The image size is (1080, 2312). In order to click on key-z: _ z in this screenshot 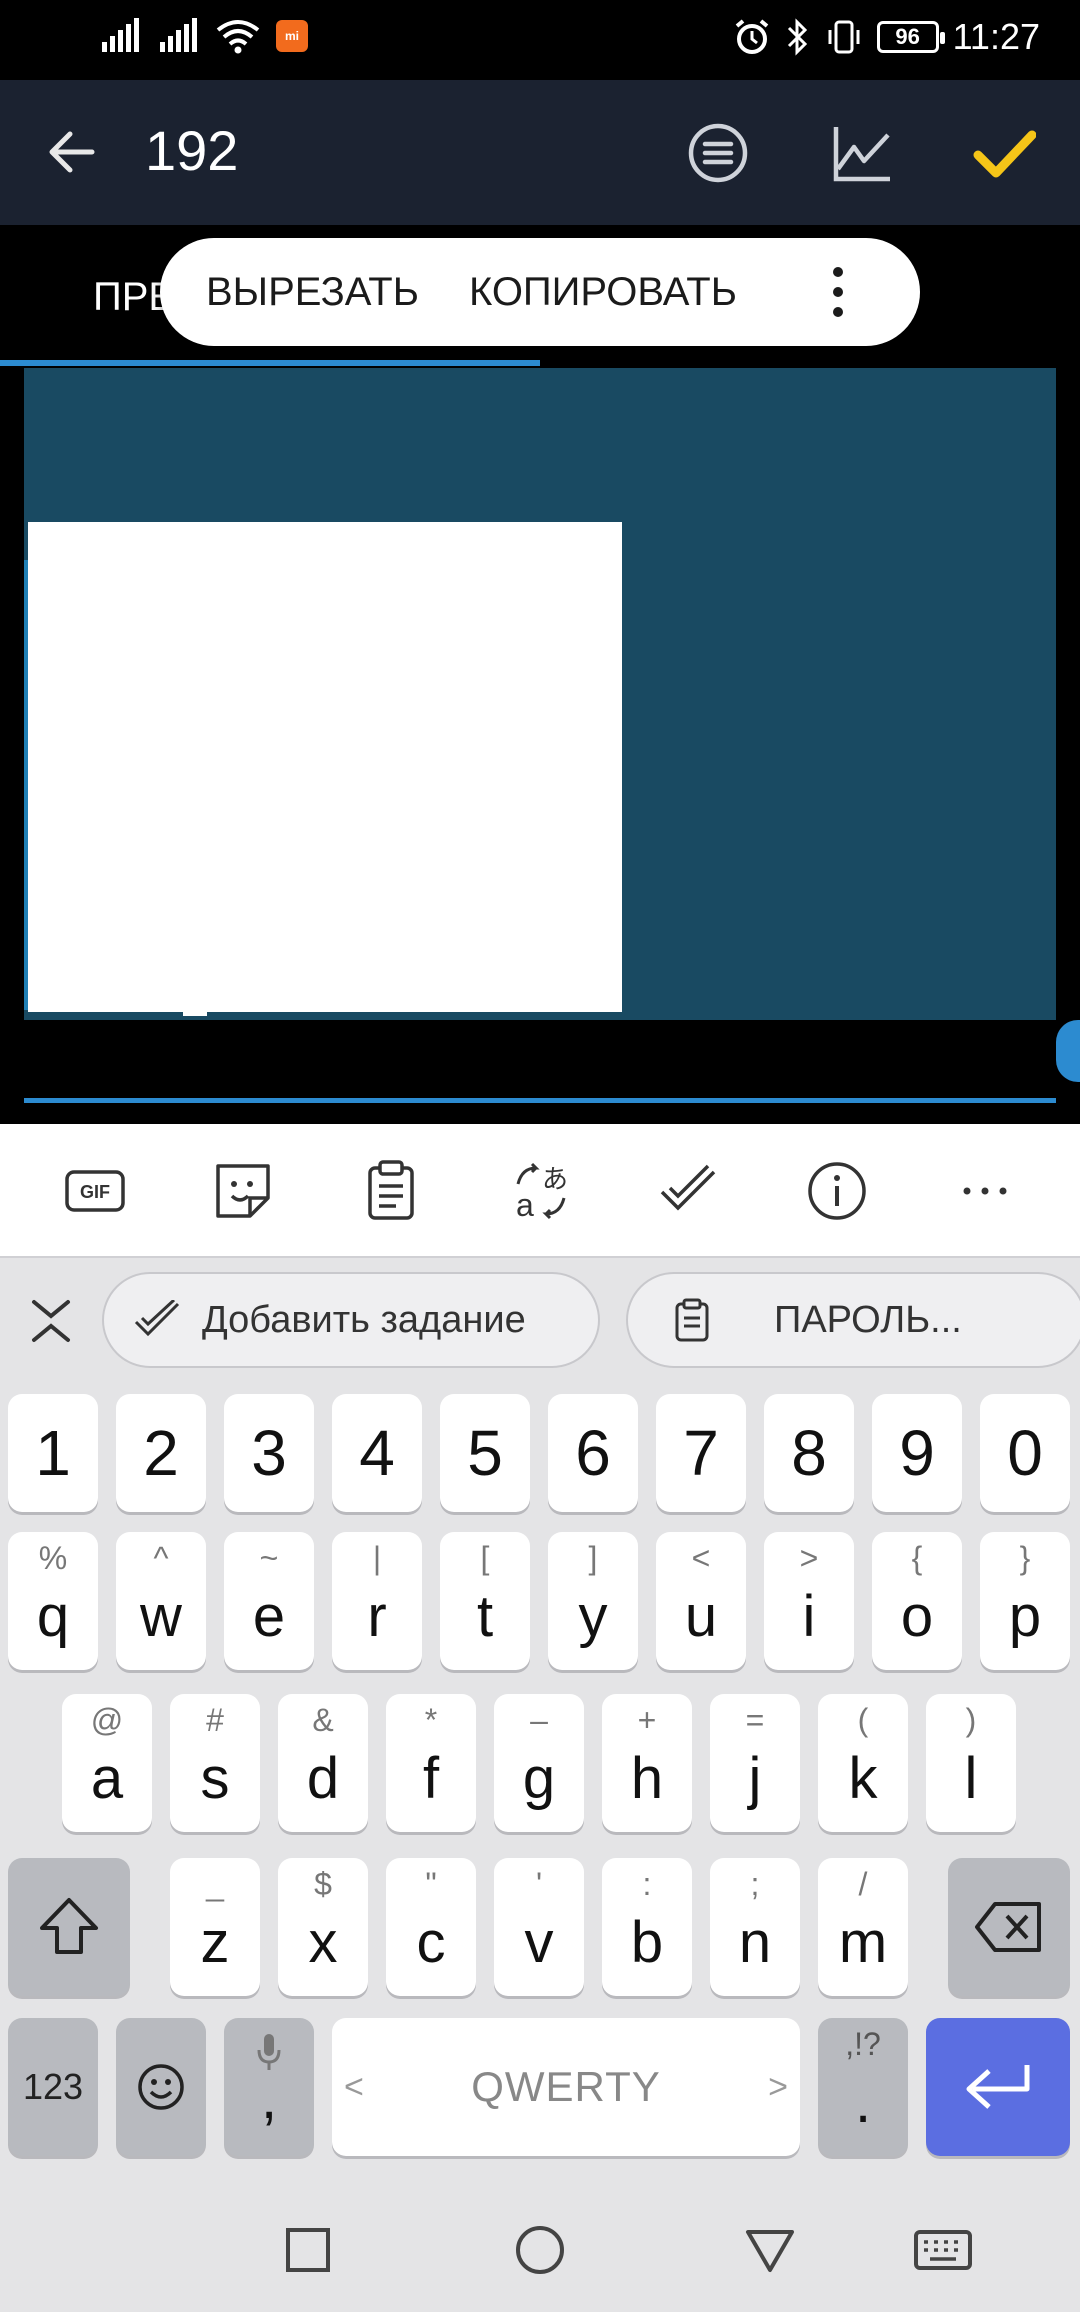, I will do `click(215, 1927)`.